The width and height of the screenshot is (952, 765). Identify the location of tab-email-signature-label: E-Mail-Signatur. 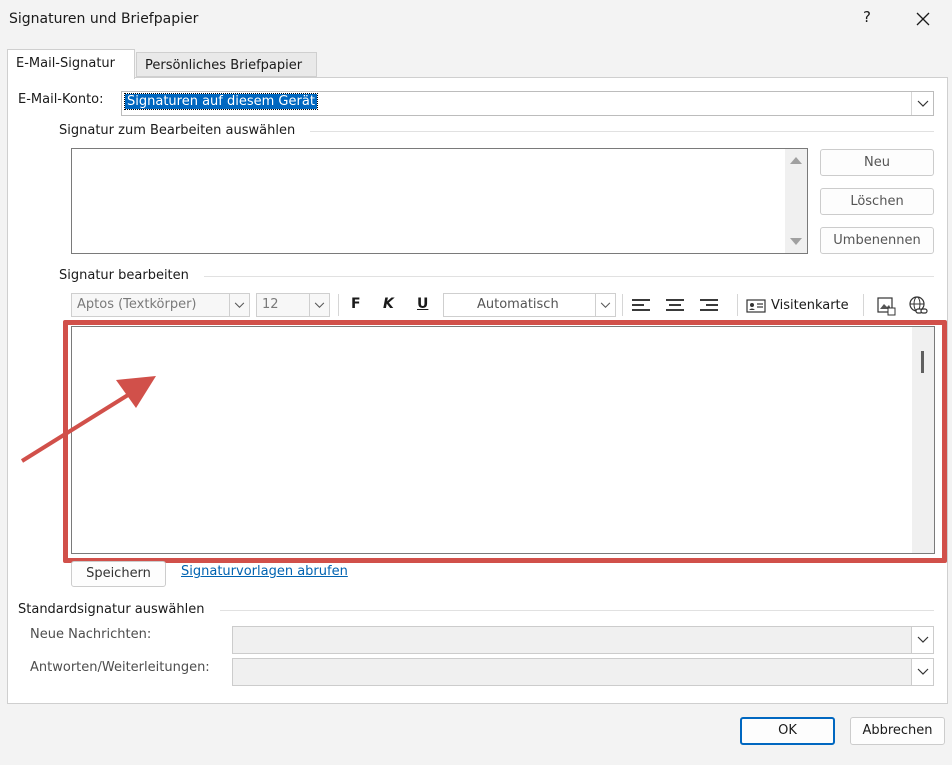
(66, 63).